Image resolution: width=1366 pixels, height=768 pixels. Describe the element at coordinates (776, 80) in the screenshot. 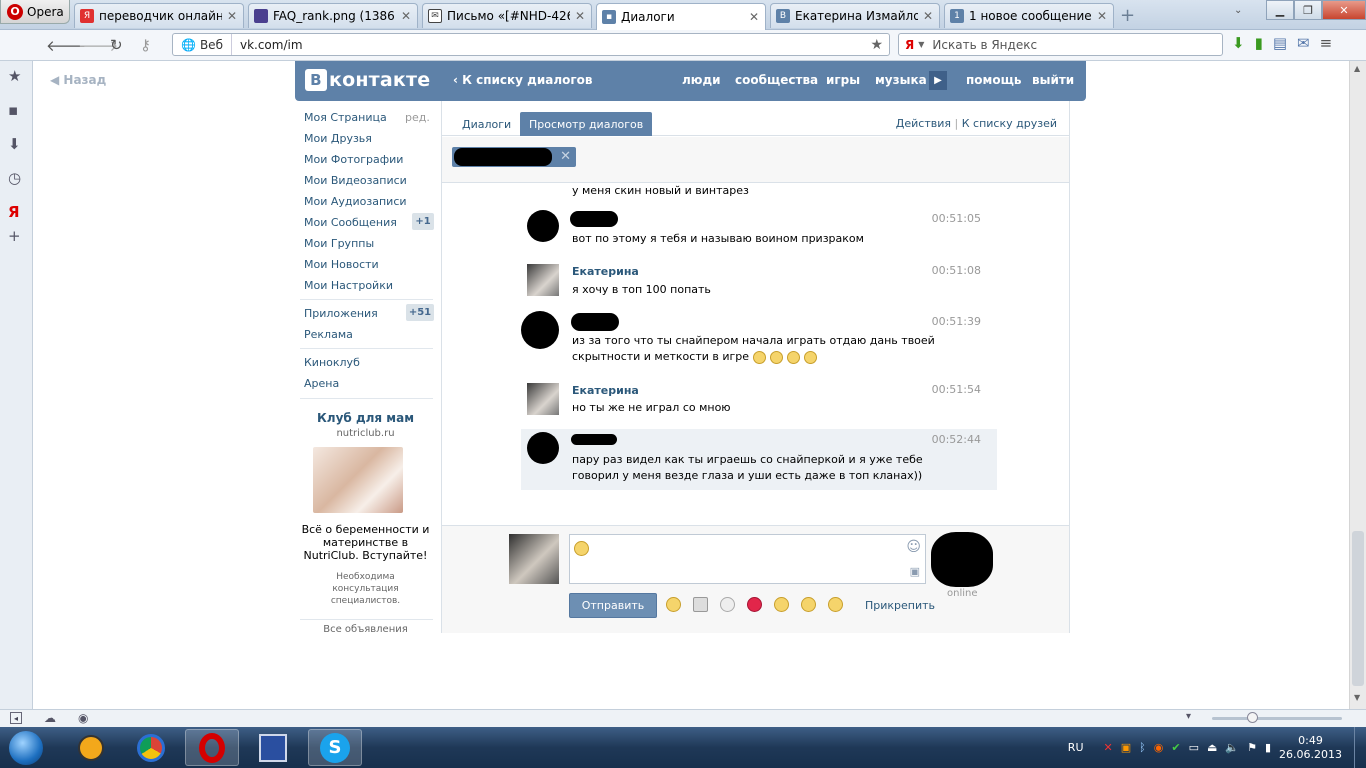

I see `nav-communities: сообщества` at that location.